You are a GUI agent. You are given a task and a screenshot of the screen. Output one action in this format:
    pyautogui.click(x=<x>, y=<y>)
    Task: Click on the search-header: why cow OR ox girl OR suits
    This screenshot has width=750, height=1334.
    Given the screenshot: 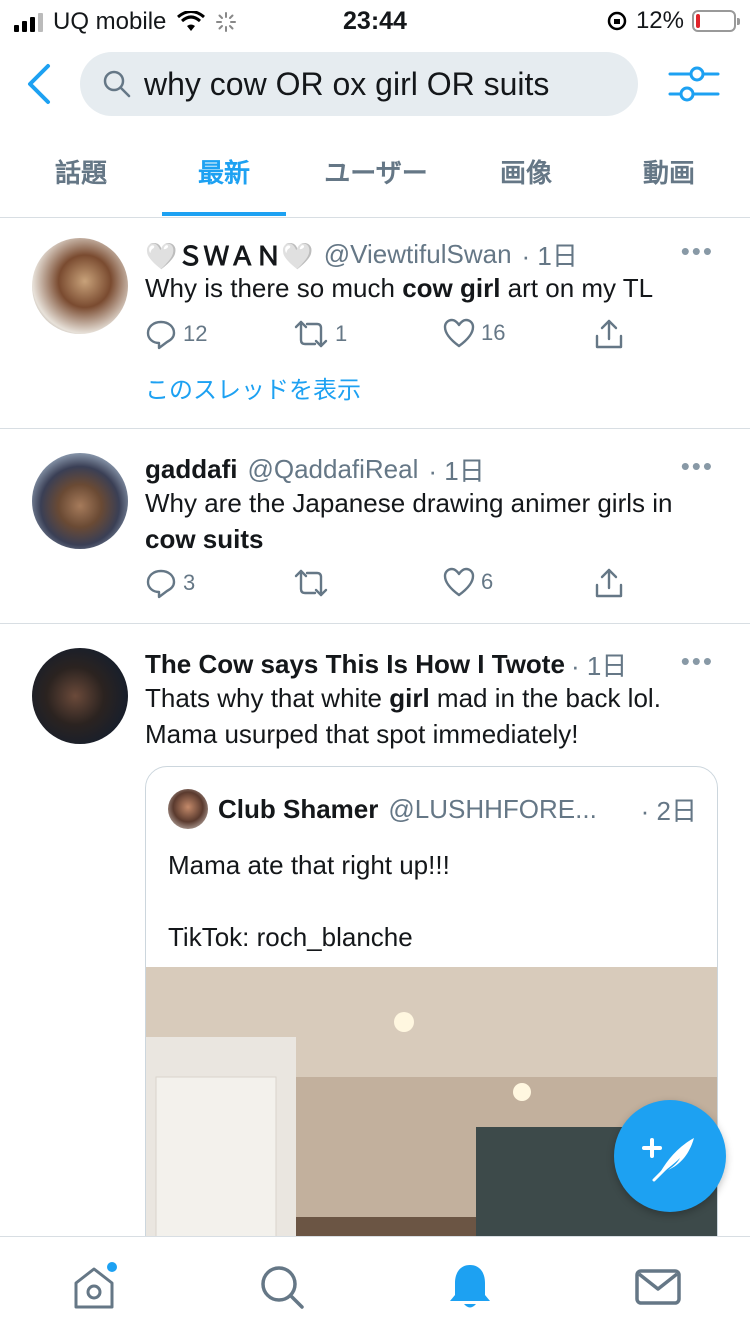 What is the action you would take?
    pyautogui.click(x=375, y=88)
    